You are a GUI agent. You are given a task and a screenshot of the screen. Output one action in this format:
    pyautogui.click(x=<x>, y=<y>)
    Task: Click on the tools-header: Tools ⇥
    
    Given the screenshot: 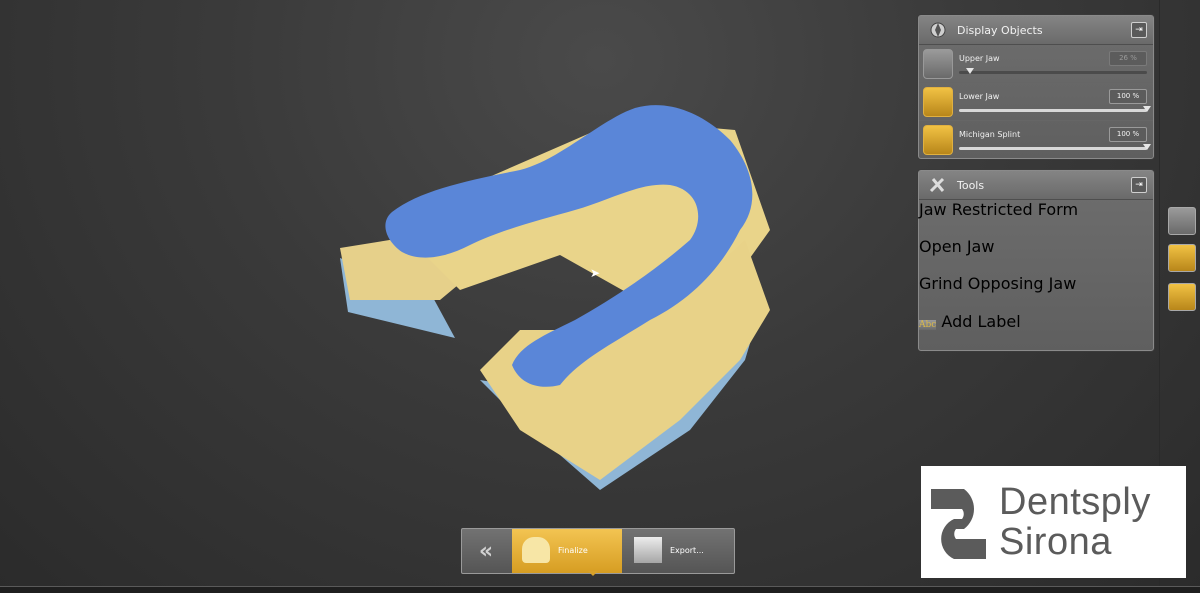 What is the action you would take?
    pyautogui.click(x=1036, y=185)
    